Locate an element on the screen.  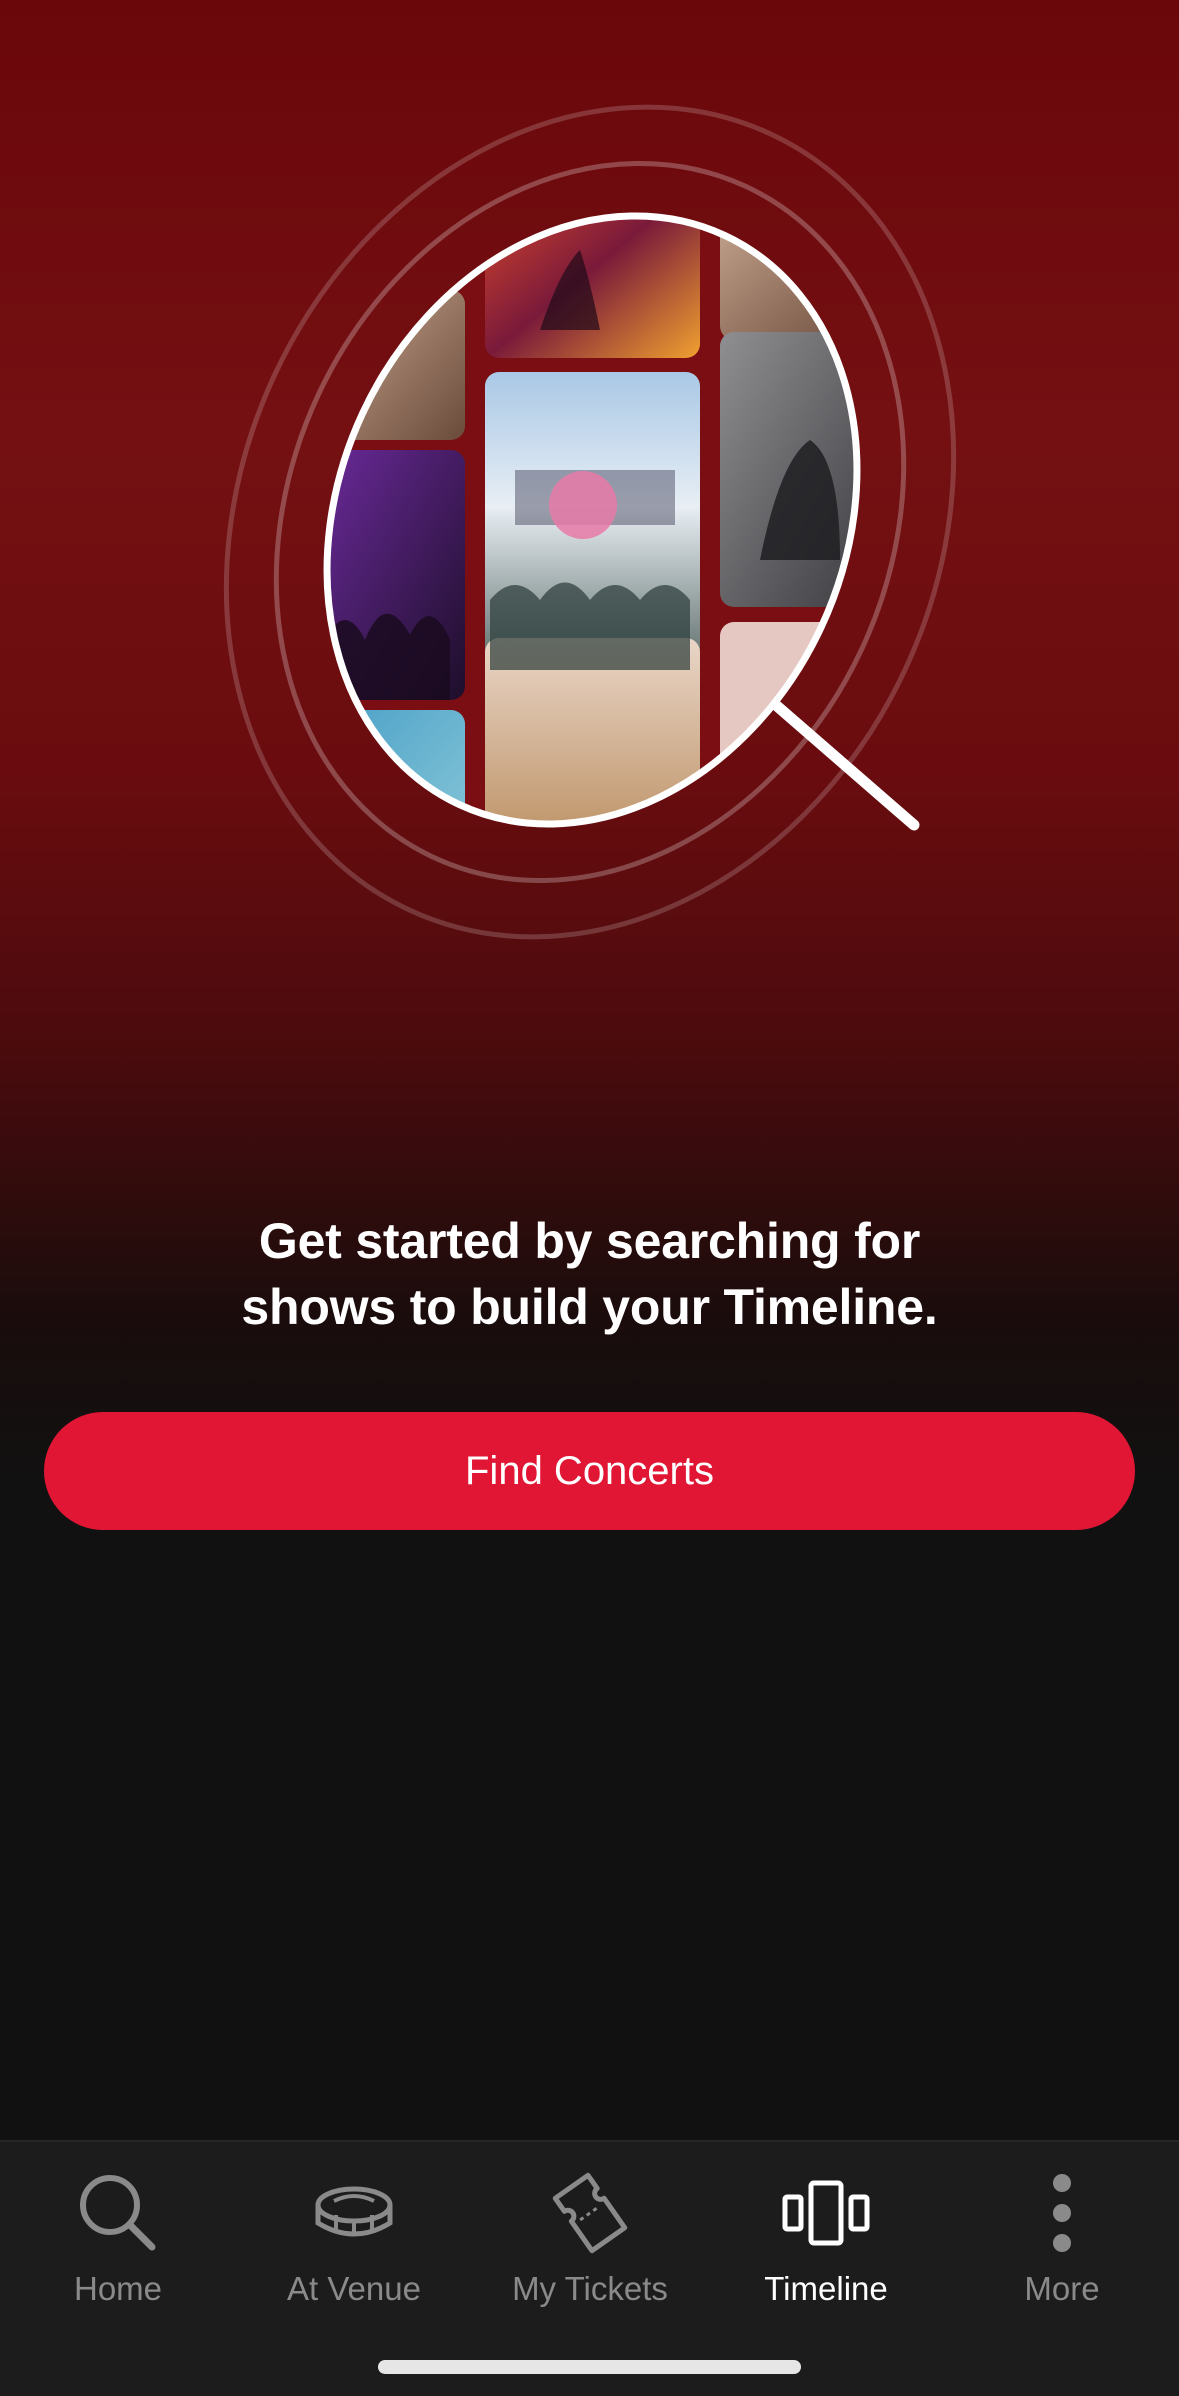
tab-timeline: Timeline is located at coordinates (826, 2253).